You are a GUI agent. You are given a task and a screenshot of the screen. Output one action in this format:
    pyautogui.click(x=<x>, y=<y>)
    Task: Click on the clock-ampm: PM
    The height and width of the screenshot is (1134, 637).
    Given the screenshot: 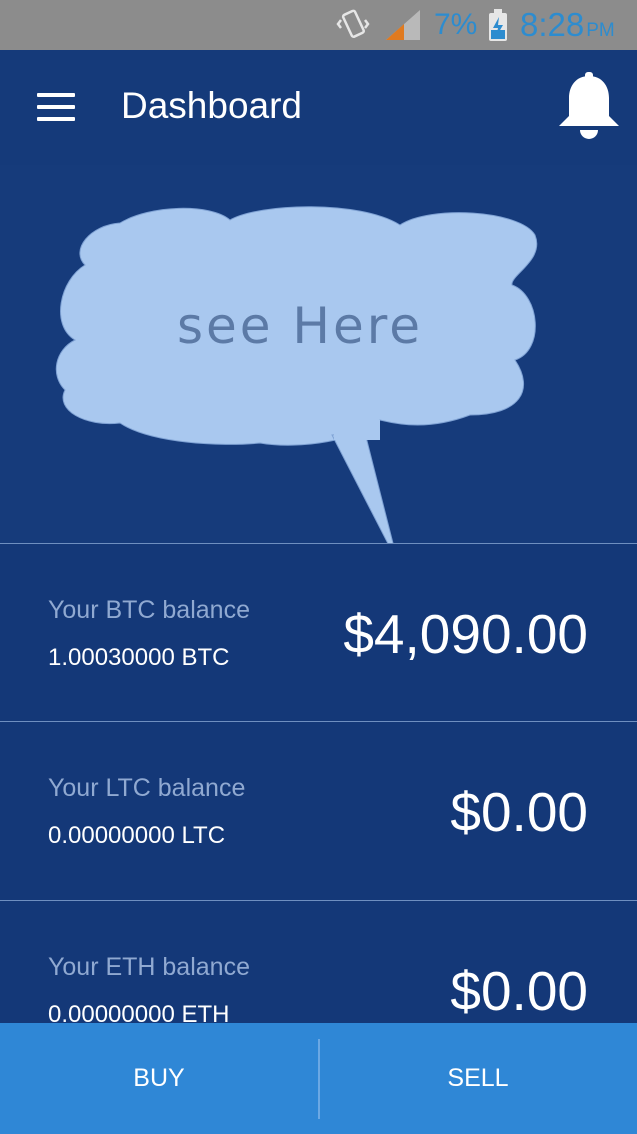 What is the action you would take?
    pyautogui.click(x=600, y=30)
    